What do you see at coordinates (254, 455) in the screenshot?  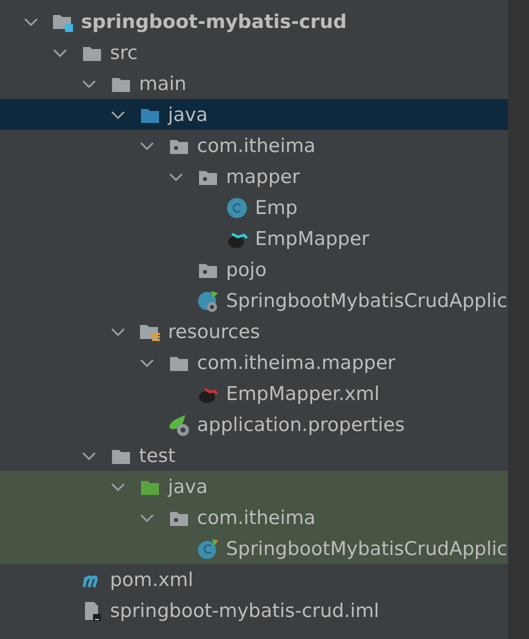 I see `tree-row: test` at bounding box center [254, 455].